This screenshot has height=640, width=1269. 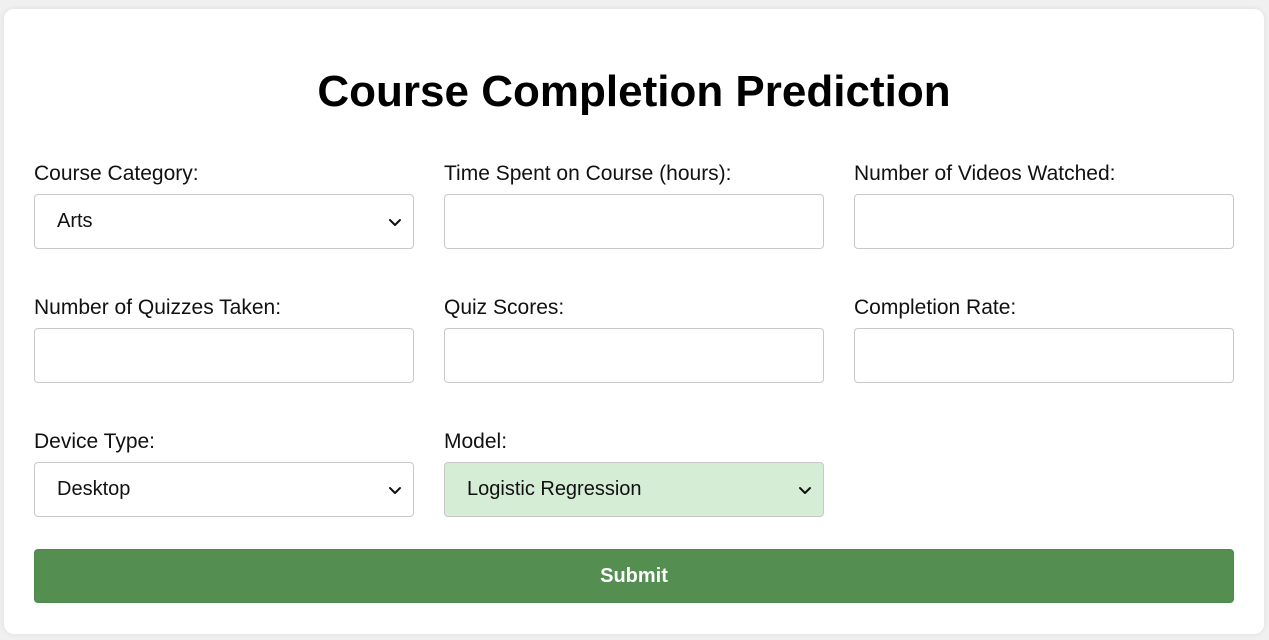 What do you see at coordinates (985, 173) in the screenshot?
I see `videos-watched-label: Number of Videos Watched:` at bounding box center [985, 173].